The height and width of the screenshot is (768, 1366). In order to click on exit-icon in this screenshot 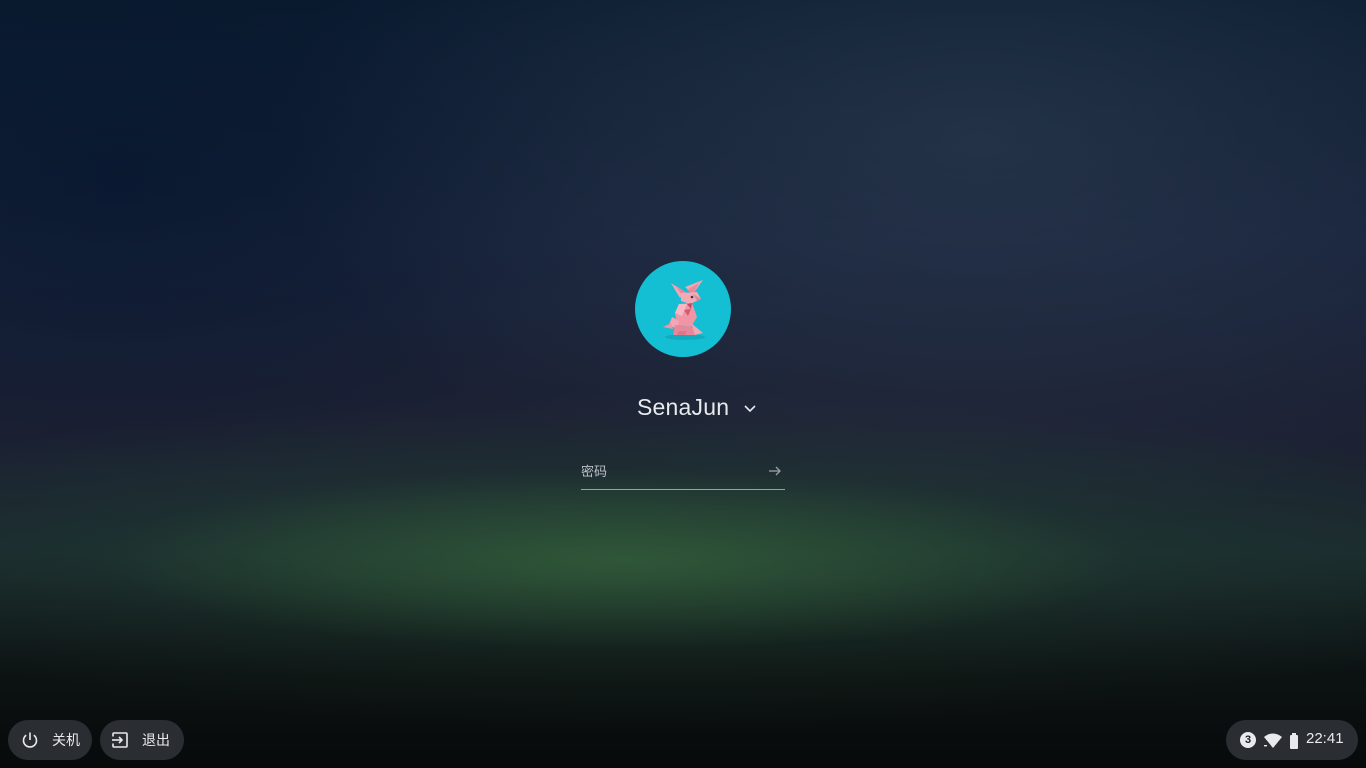, I will do `click(120, 740)`.